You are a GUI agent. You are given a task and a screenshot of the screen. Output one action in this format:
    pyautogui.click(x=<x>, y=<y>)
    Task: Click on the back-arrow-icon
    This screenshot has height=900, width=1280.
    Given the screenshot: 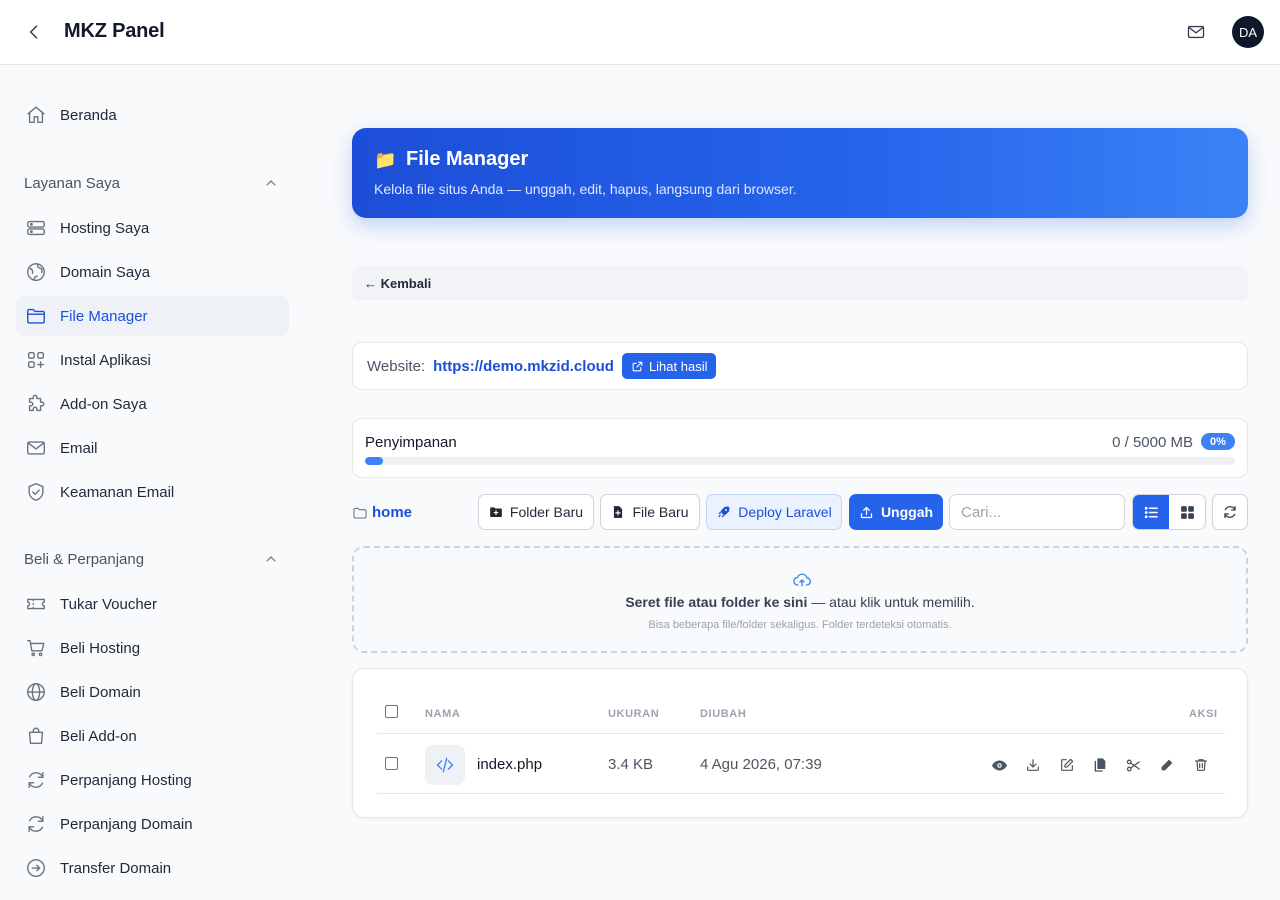 What is the action you would take?
    pyautogui.click(x=34, y=32)
    